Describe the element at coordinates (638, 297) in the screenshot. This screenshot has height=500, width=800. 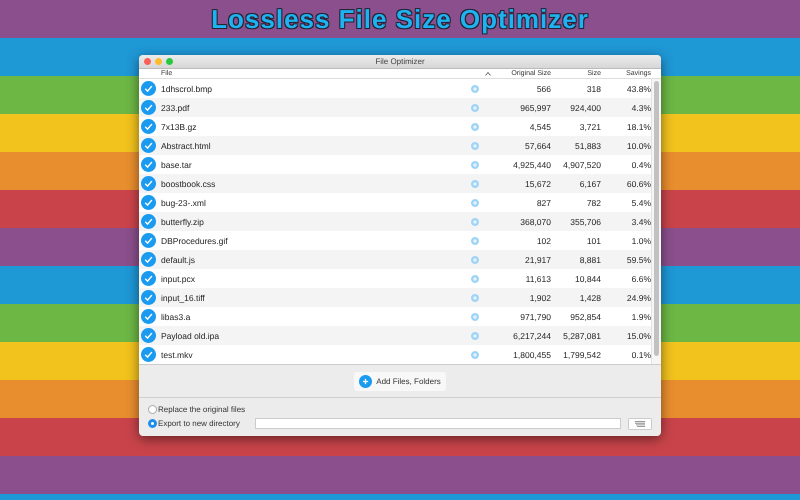
I see `savings-cell: 24.9%` at that location.